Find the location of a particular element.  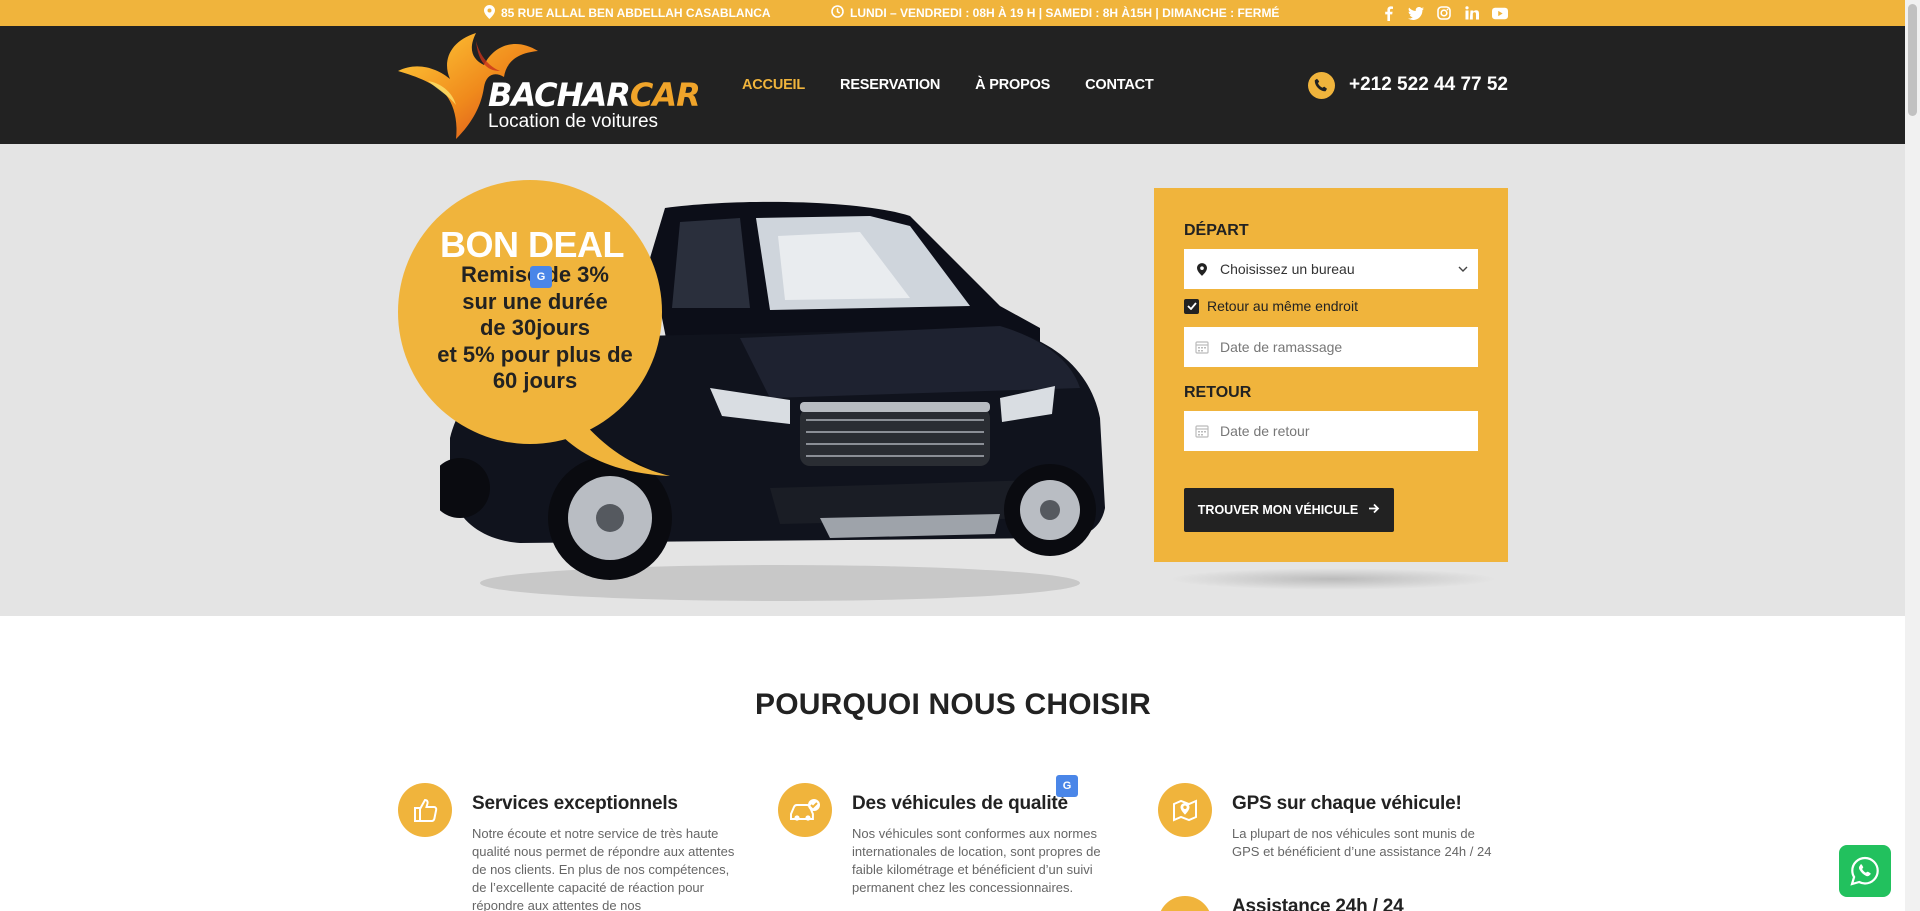

same-place-checkbox-row: Retour au même endroit is located at coordinates (1271, 306).